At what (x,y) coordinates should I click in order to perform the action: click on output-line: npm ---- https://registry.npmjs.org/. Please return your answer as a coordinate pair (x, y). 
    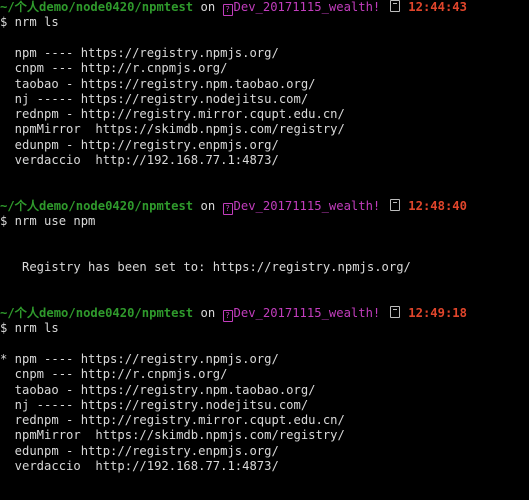
    Looking at the image, I should click on (139, 53).